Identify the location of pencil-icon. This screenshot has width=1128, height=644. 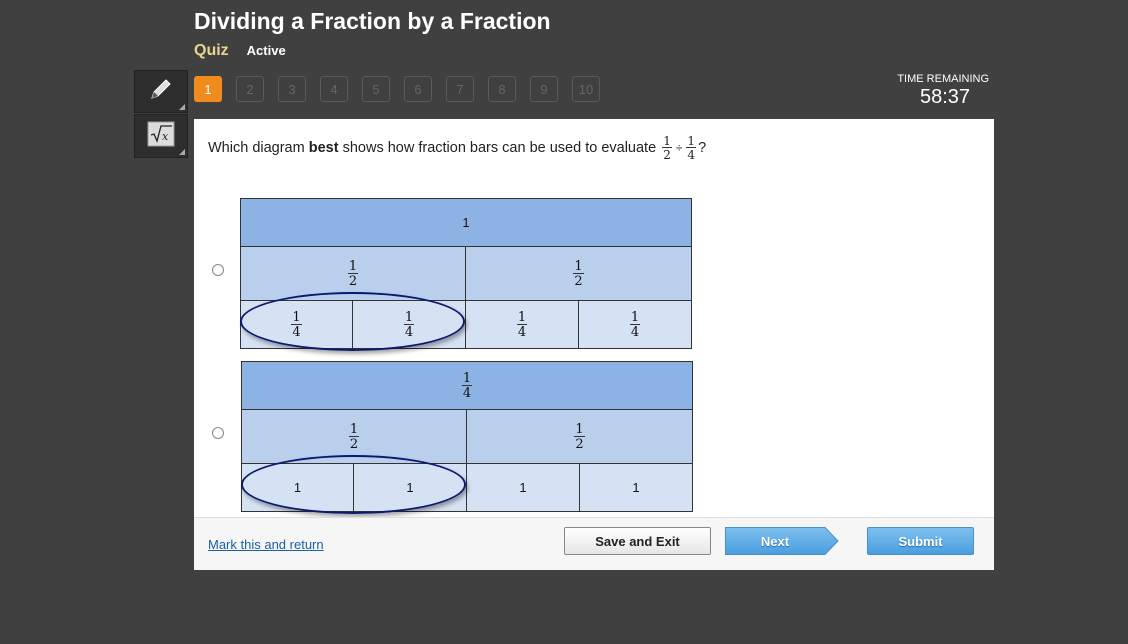
(161, 91).